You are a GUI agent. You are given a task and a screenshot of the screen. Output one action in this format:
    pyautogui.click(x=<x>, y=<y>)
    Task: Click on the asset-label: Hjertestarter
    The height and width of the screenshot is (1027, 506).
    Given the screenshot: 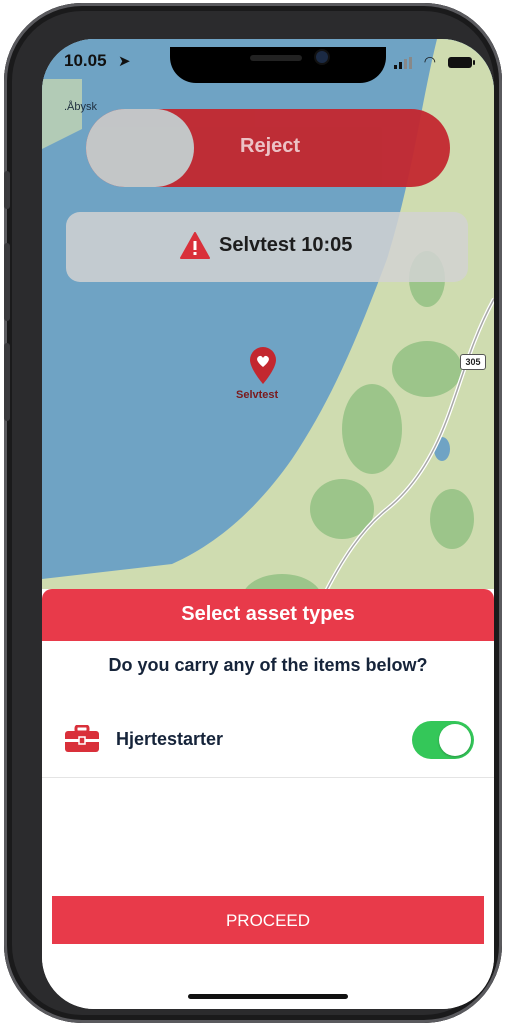 What is the action you would take?
    pyautogui.click(x=170, y=739)
    